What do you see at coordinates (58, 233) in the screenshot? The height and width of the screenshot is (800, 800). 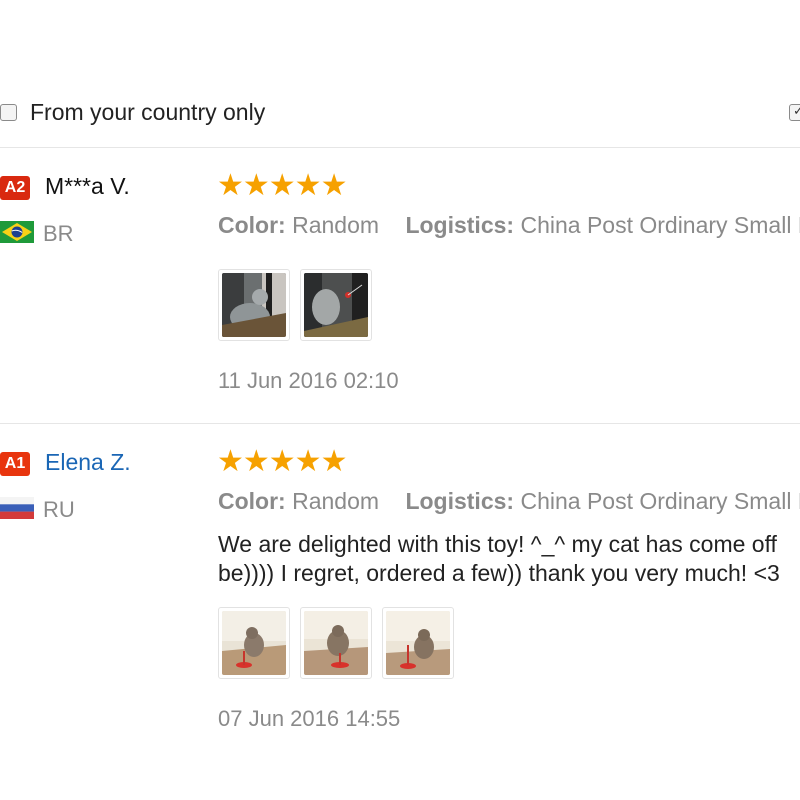 I see `country-code: BR` at bounding box center [58, 233].